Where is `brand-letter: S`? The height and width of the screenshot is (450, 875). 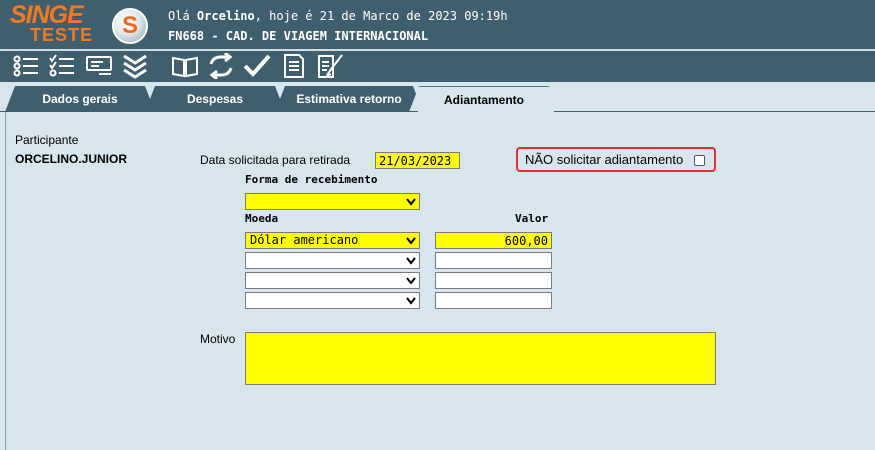
brand-letter: S is located at coordinates (129, 25).